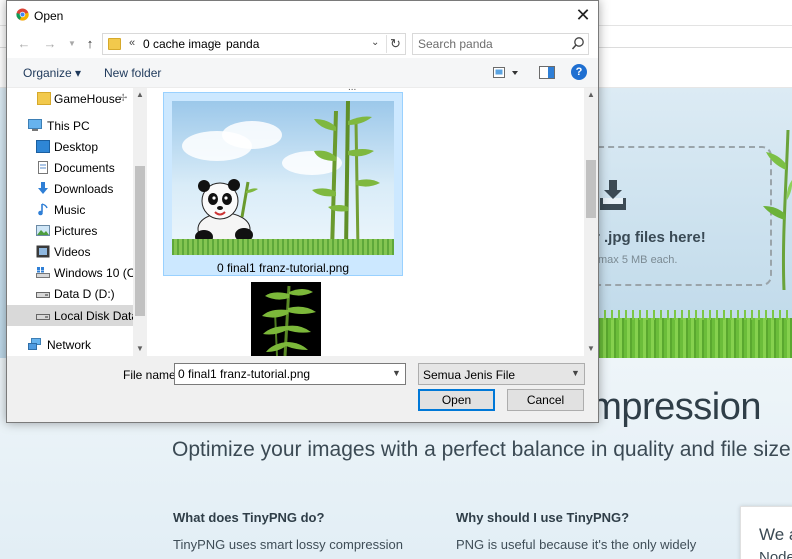 Image resolution: width=792 pixels, height=559 pixels. What do you see at coordinates (52, 73) in the screenshot?
I see `organize-button: Organize ▾` at bounding box center [52, 73].